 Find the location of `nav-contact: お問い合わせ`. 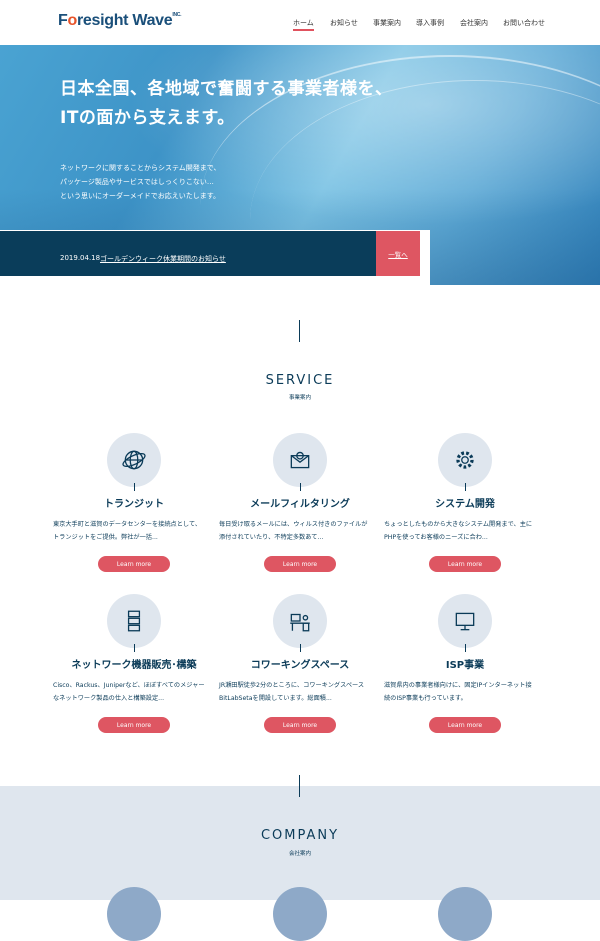

nav-contact: お問い合わせ is located at coordinates (524, 23).